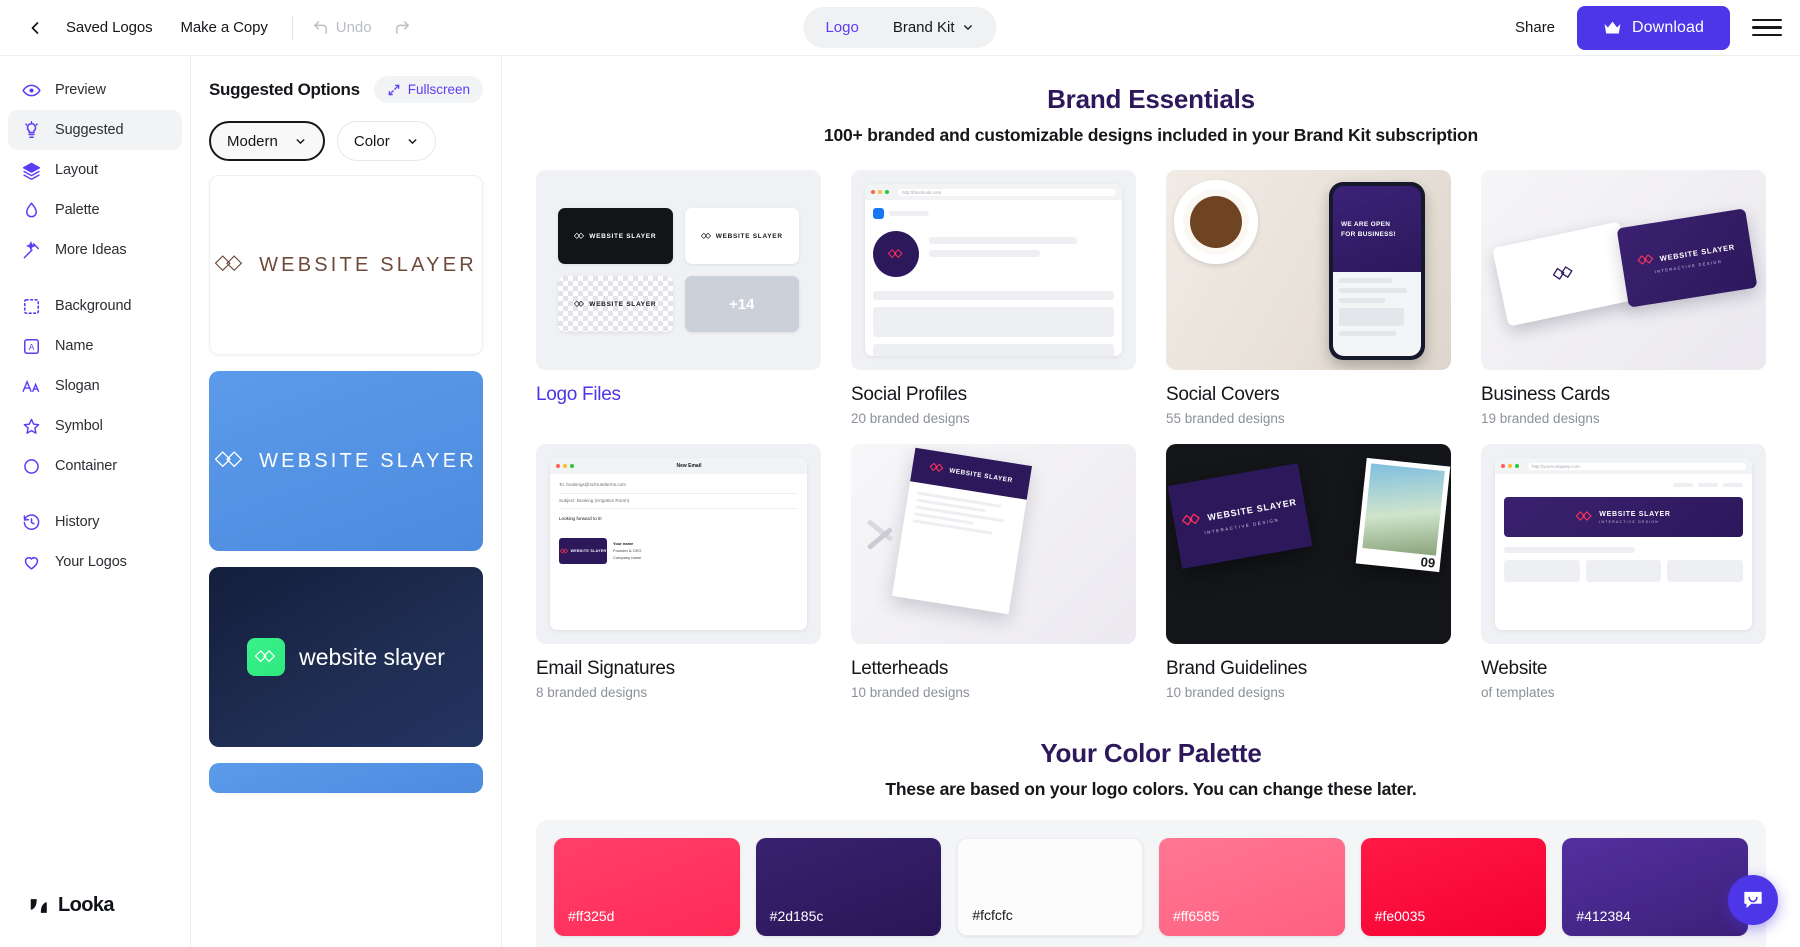  What do you see at coordinates (95, 522) in the screenshot?
I see `sidebar-item-history: History` at bounding box center [95, 522].